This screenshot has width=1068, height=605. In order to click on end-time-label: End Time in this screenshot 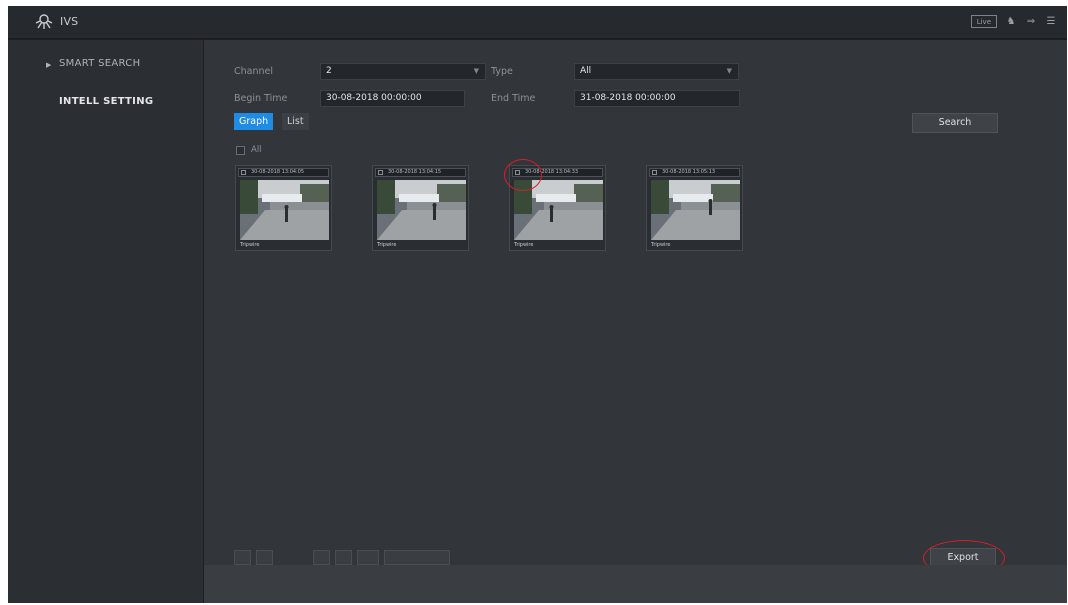, I will do `click(513, 98)`.